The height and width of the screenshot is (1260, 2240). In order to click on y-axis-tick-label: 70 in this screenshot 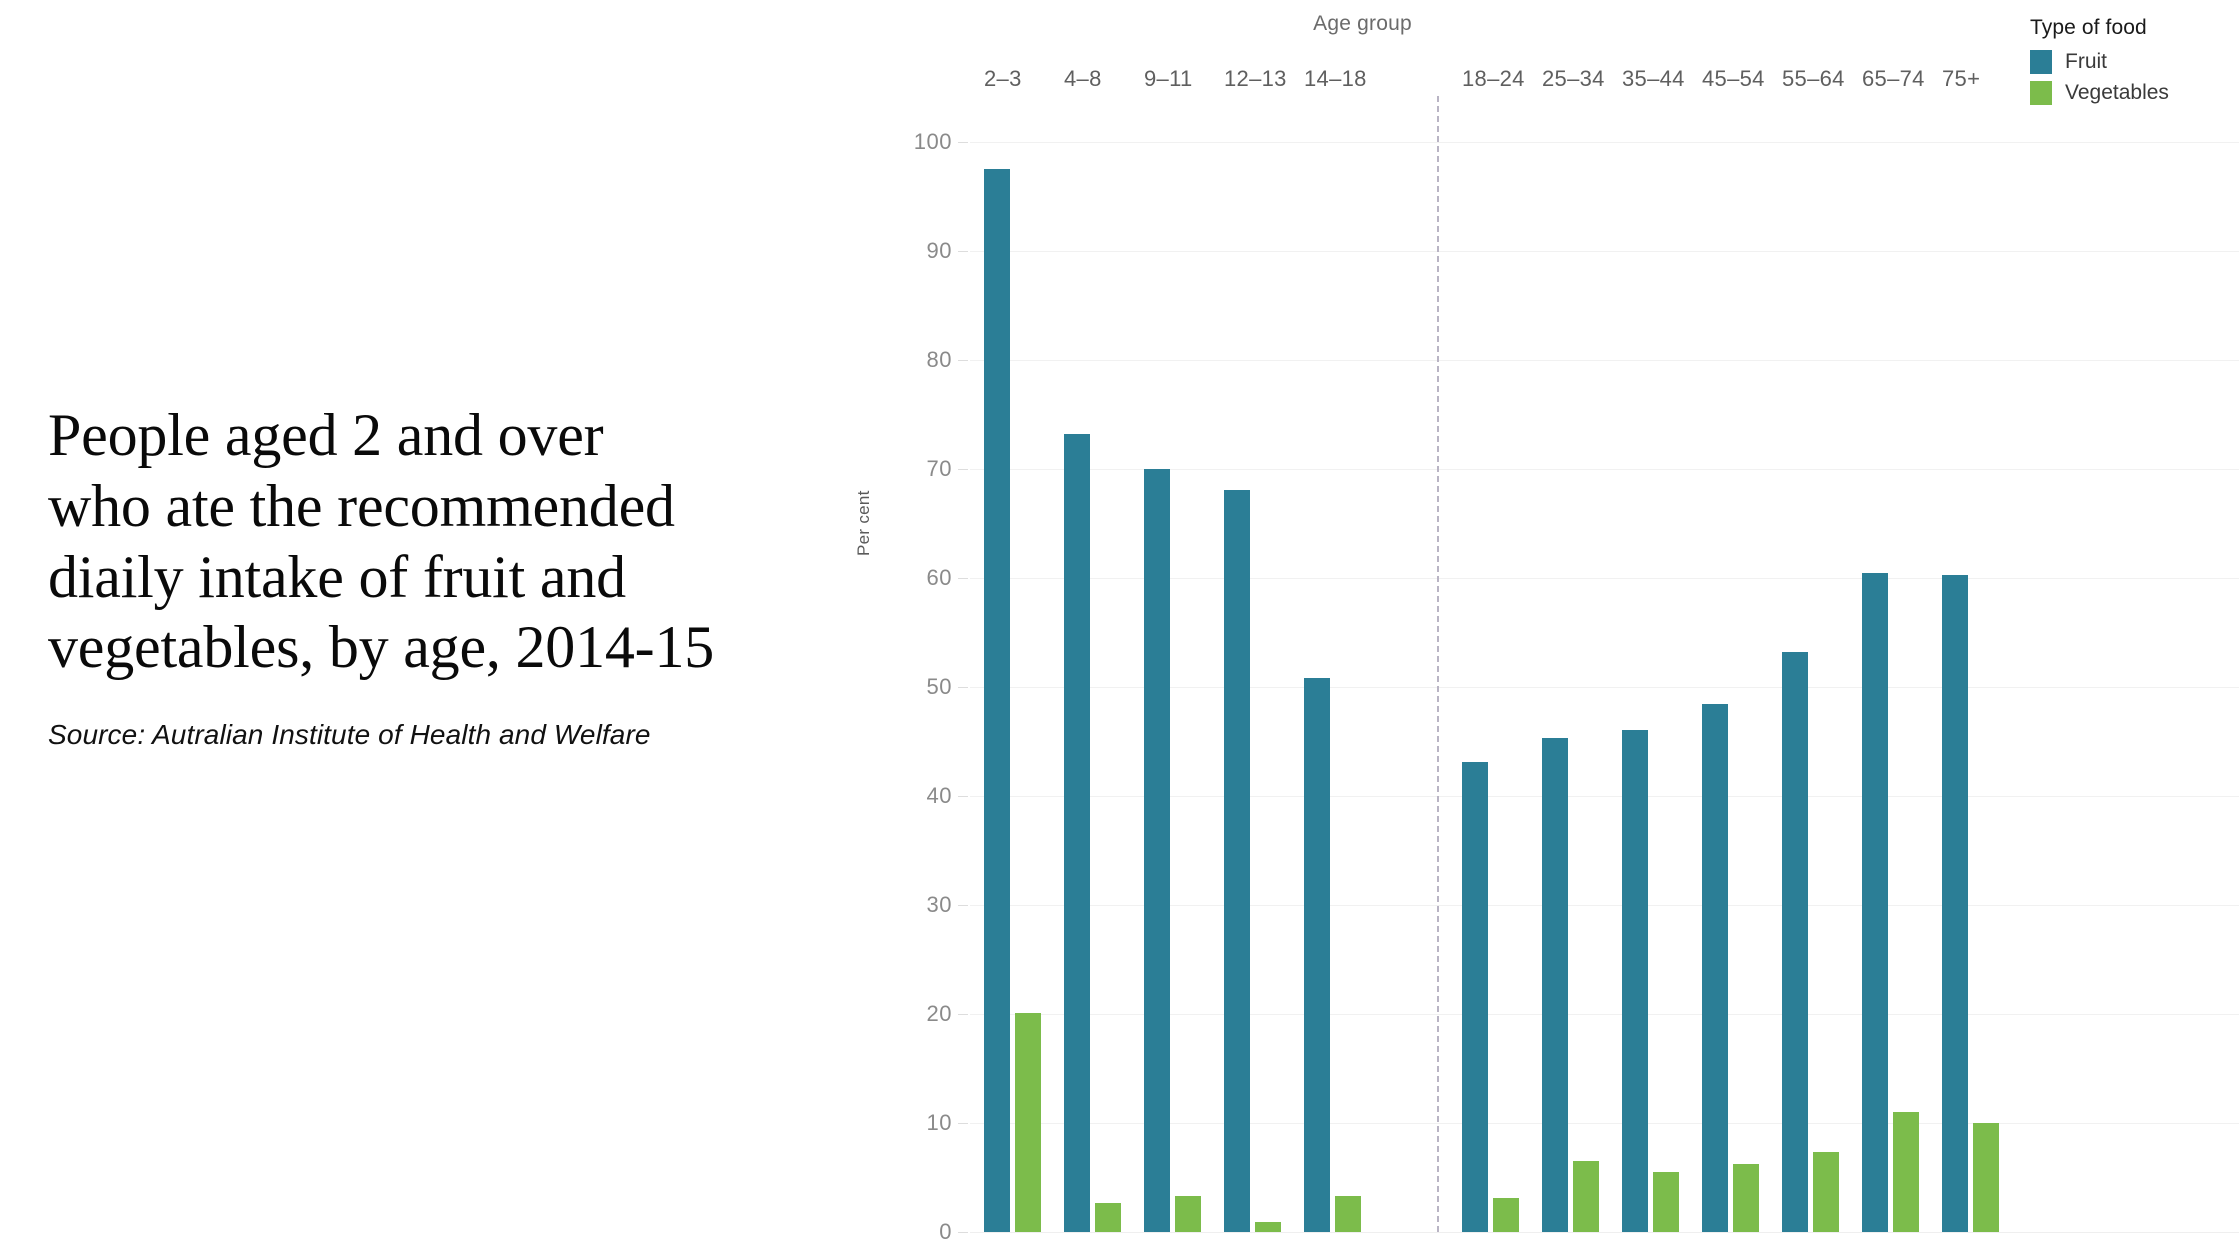, I will do `click(939, 468)`.